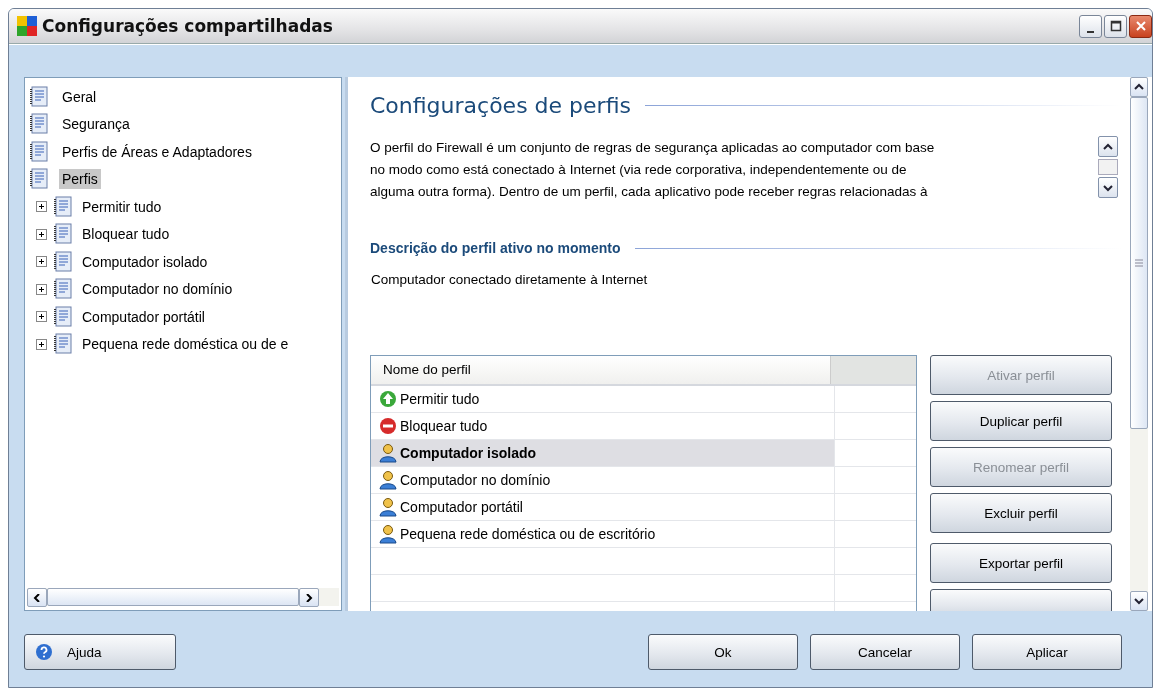 This screenshot has width=1153, height=688. I want to click on active-profile-text: Computador conectado diretamente à Internet, so click(509, 279).